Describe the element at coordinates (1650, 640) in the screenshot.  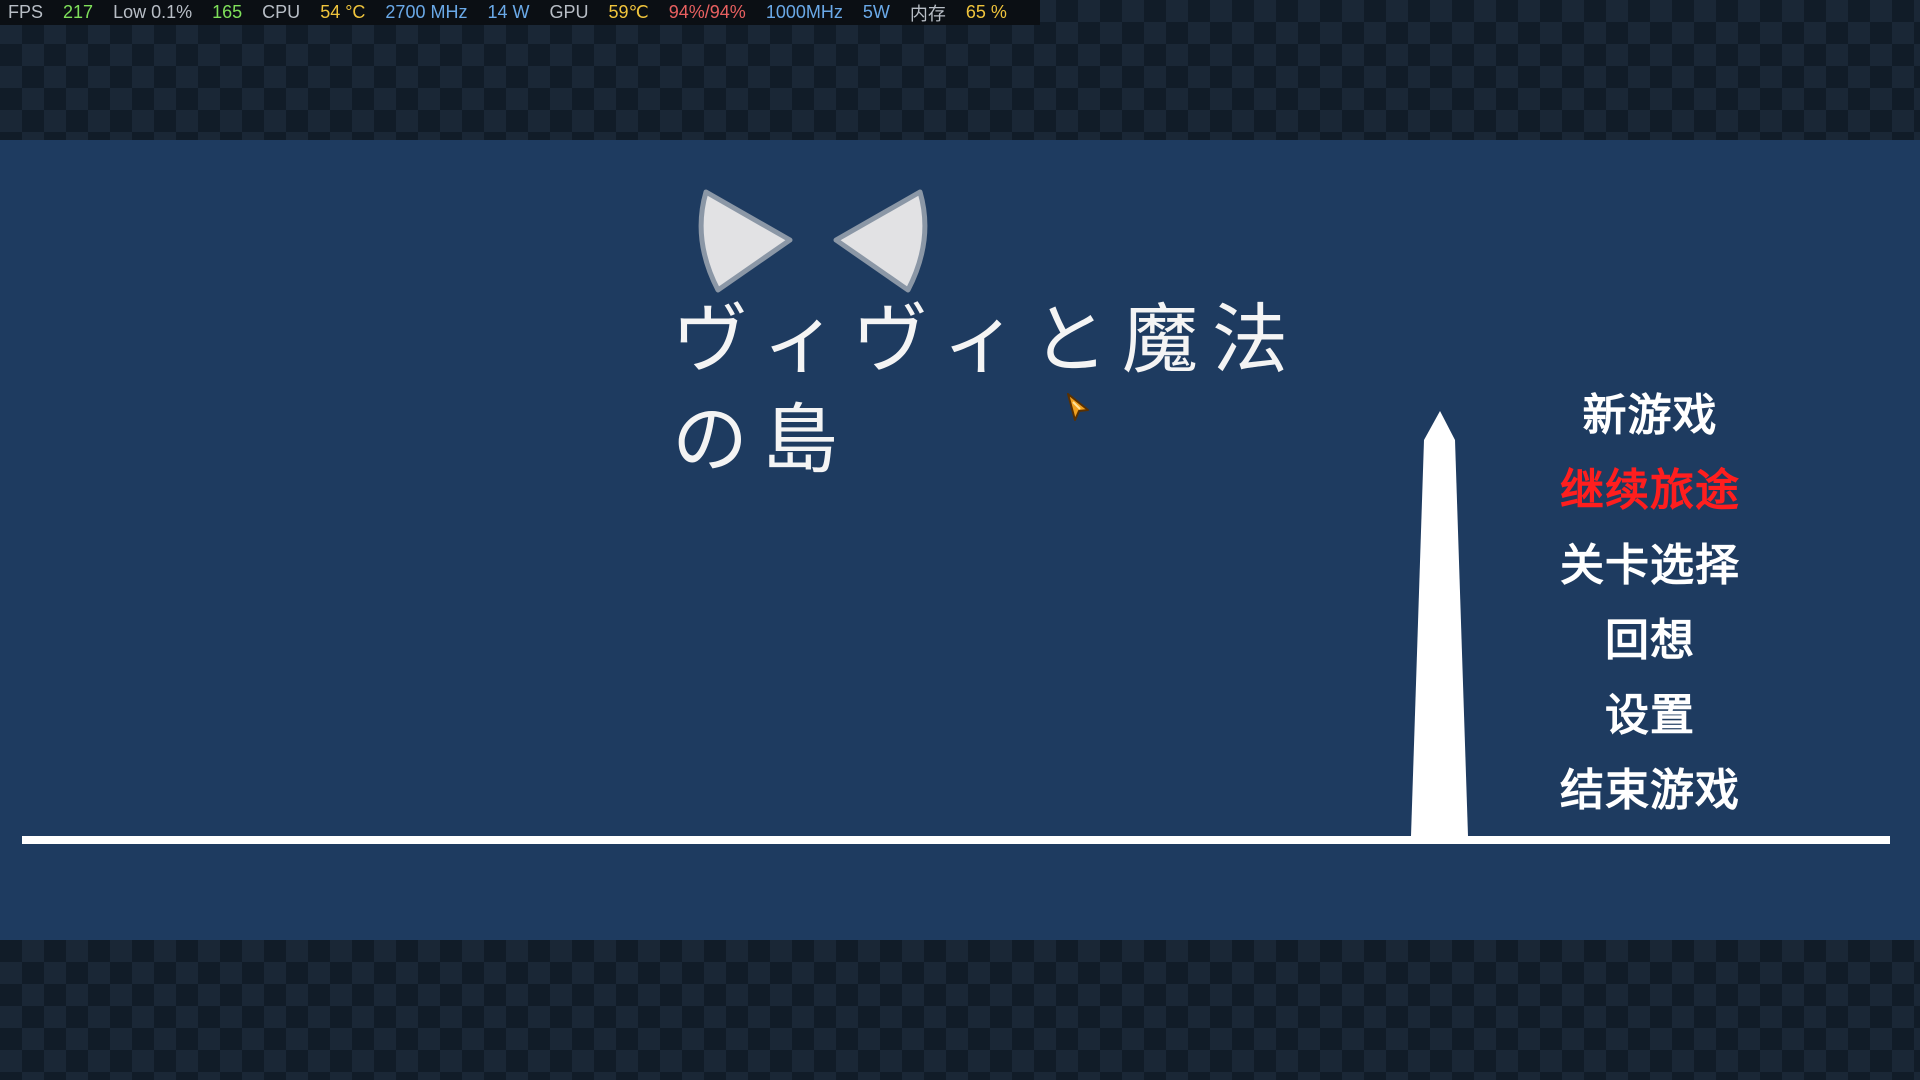
I see `menu-recollection: 回想` at that location.